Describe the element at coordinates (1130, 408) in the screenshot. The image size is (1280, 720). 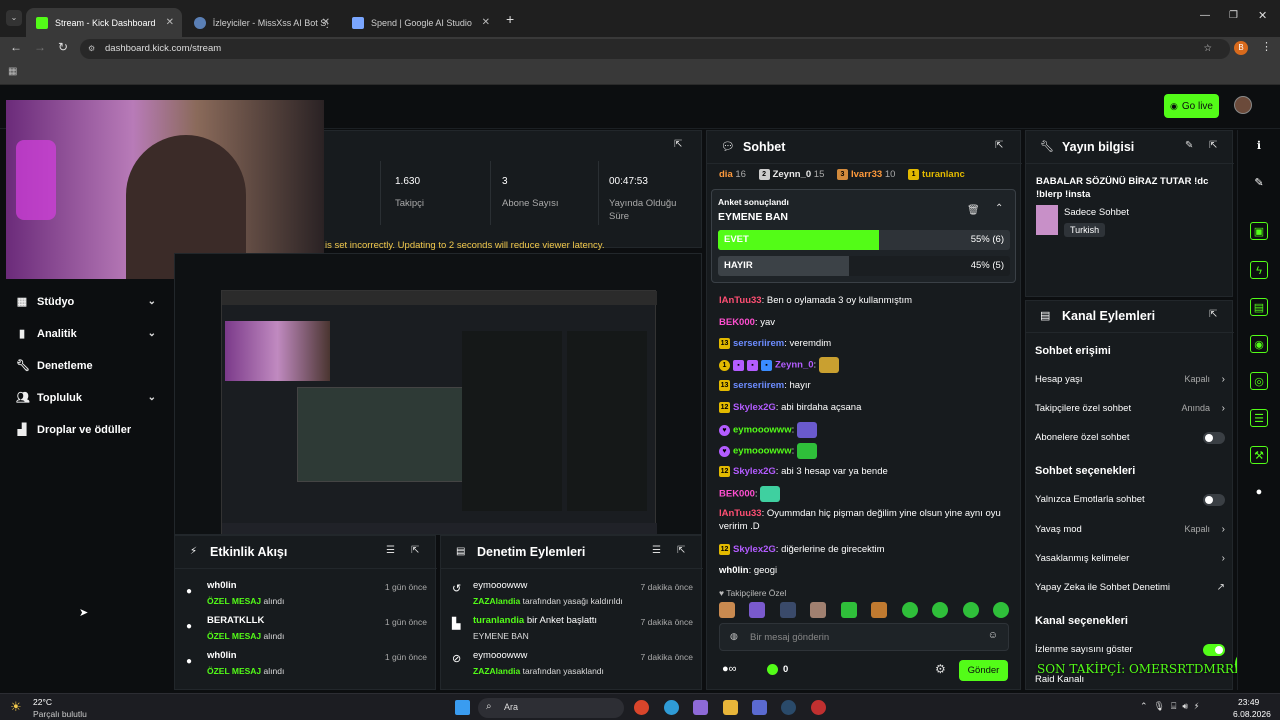
I see `followers-chat-setting: Takipçilere özel sohbet Anında ›` at that location.